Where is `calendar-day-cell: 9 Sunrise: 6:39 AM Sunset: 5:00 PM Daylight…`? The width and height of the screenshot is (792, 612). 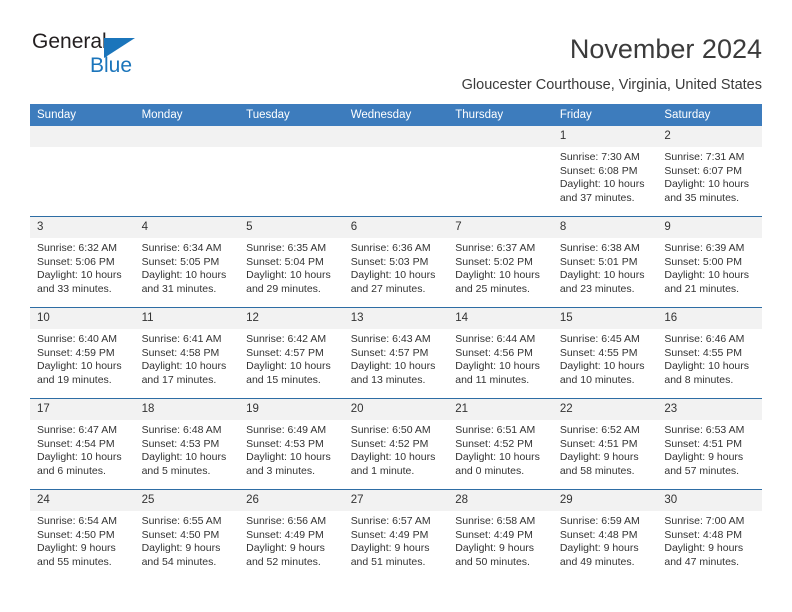 calendar-day-cell: 9 Sunrise: 6:39 AM Sunset: 5:00 PM Daylight… is located at coordinates (709, 262).